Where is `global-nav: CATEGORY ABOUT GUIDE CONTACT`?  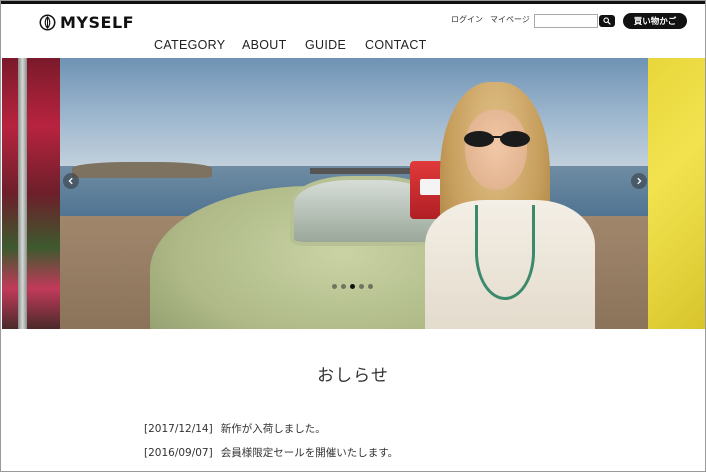 global-nav: CATEGORY ABOUT GUIDE CONTACT is located at coordinates (353, 46).